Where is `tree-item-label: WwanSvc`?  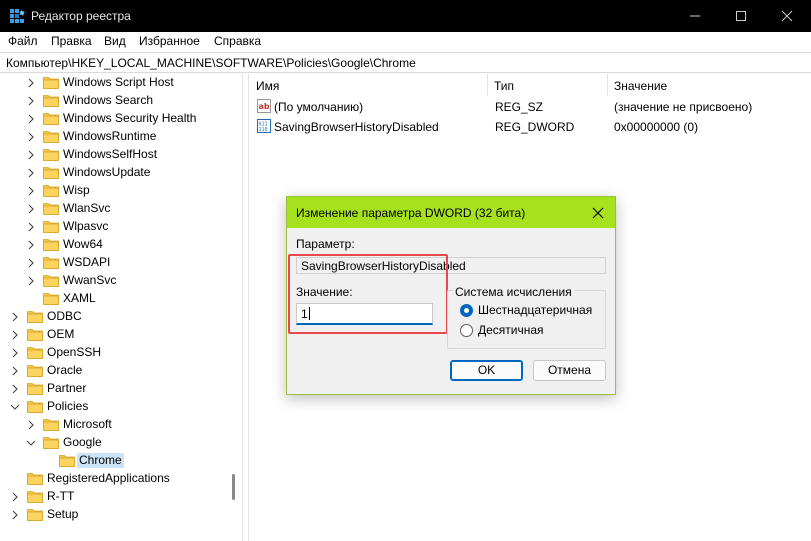 tree-item-label: WwanSvc is located at coordinates (90, 280).